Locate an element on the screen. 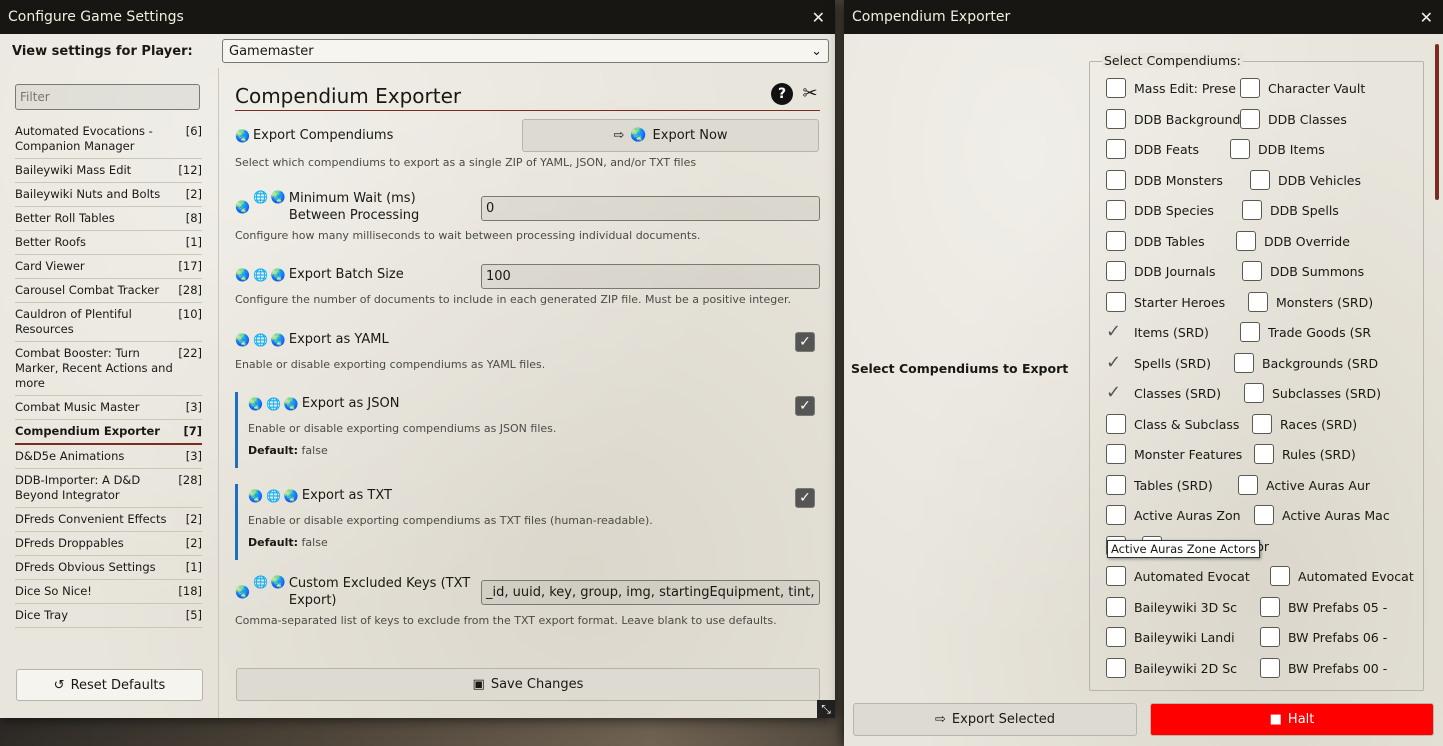  sidebar-item-label: D&D5e Animations is located at coordinates (70, 456).